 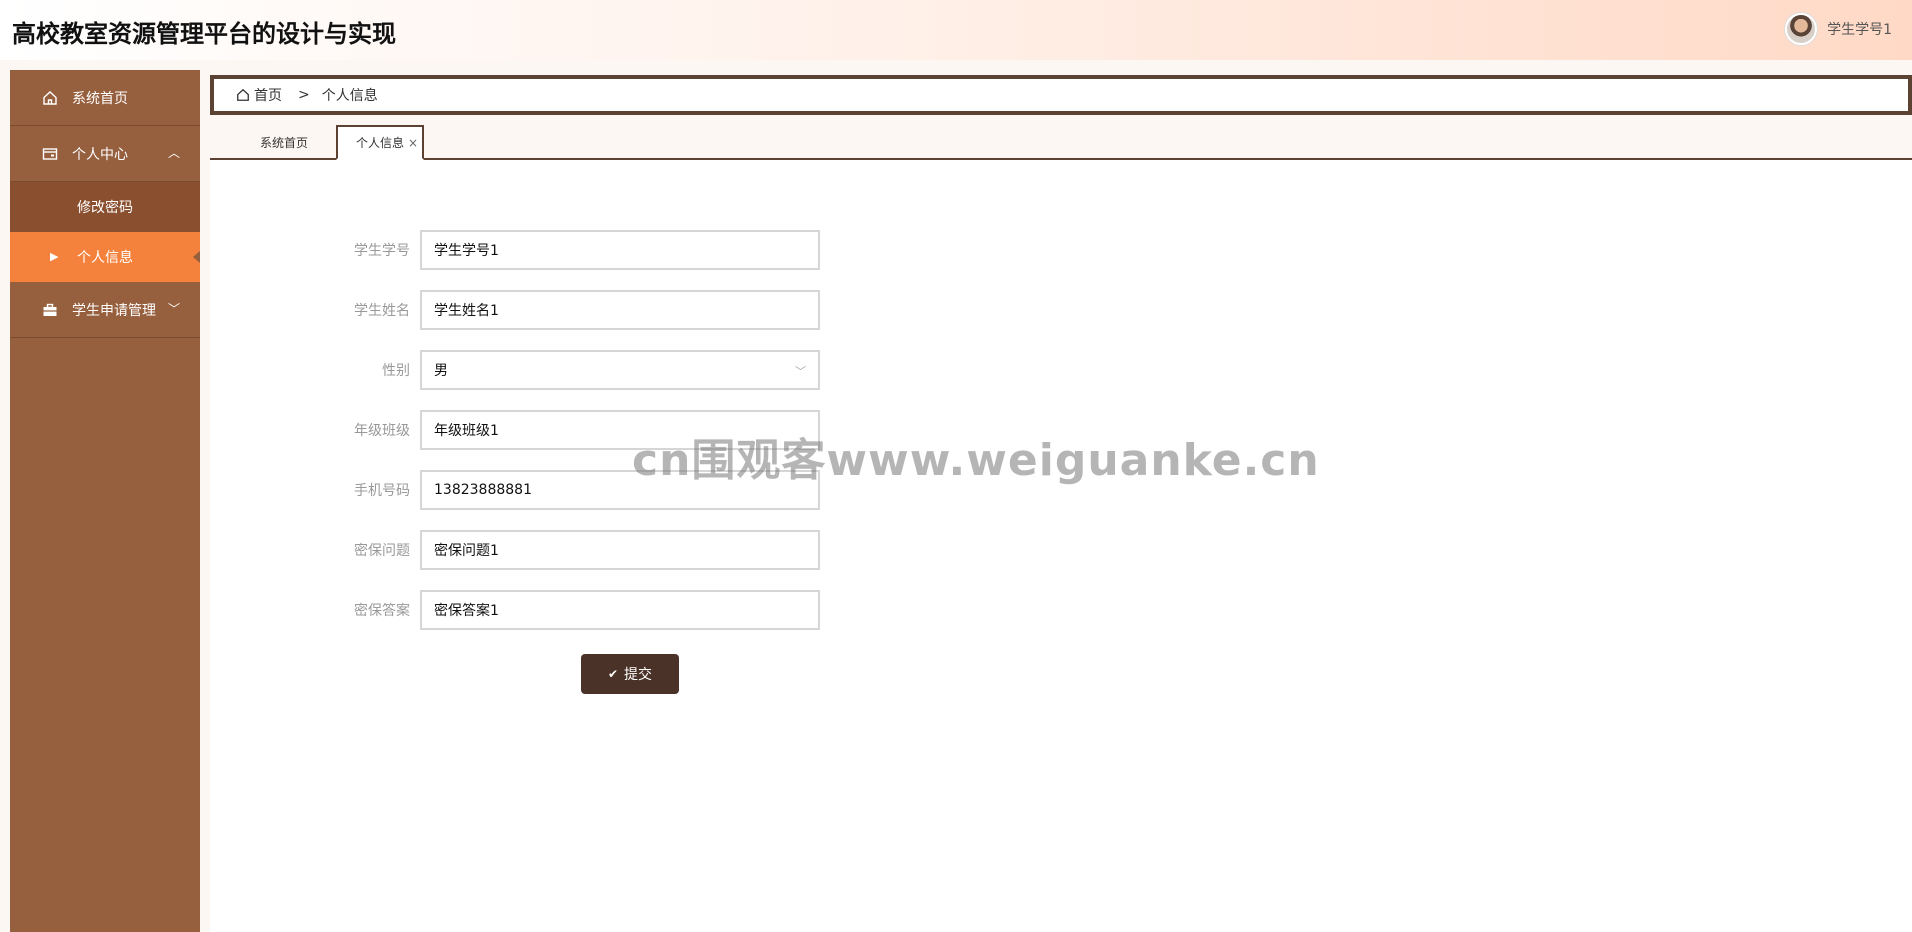 I want to click on sidebar-item-personal-center: 个人中心 ︿, so click(x=105, y=154).